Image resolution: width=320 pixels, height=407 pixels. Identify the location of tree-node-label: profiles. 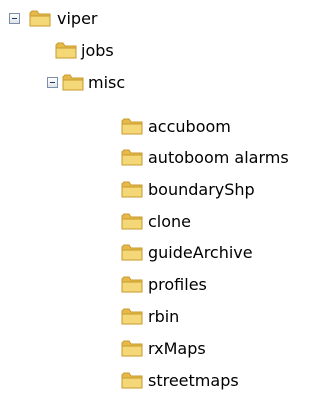
(177, 284).